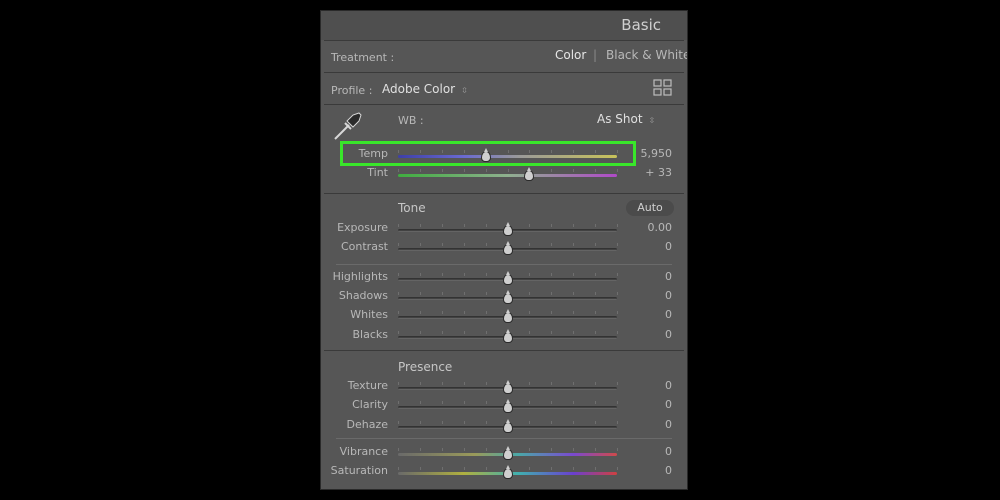  Describe the element at coordinates (647, 334) in the screenshot. I see `blacks-value: 0` at that location.